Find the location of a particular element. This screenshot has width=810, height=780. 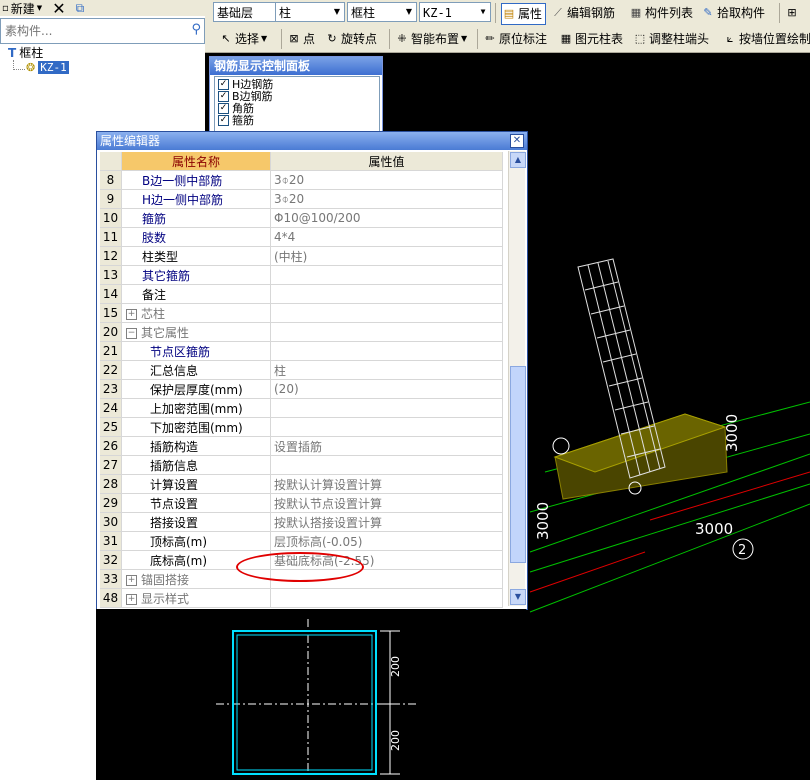

point-button: ⊠ 点 is located at coordinates (301, 39).